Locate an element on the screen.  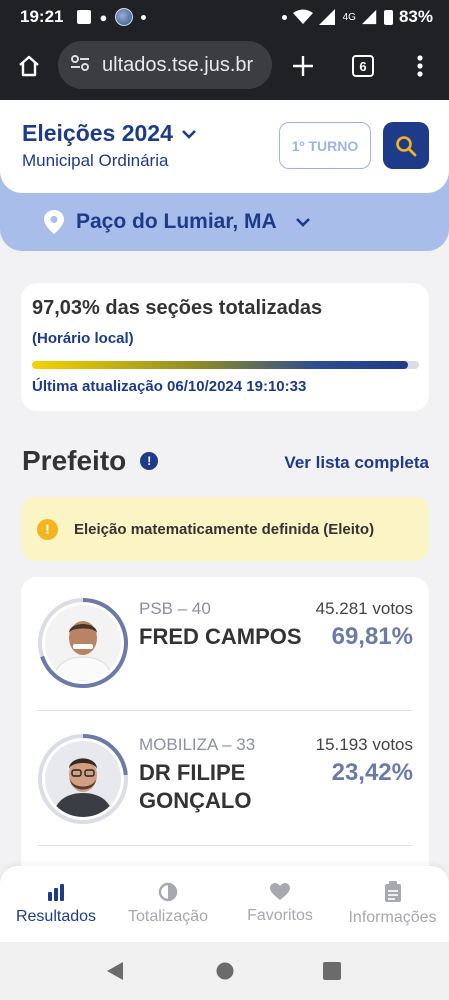
tabs-button: 6 is located at coordinates (363, 66).